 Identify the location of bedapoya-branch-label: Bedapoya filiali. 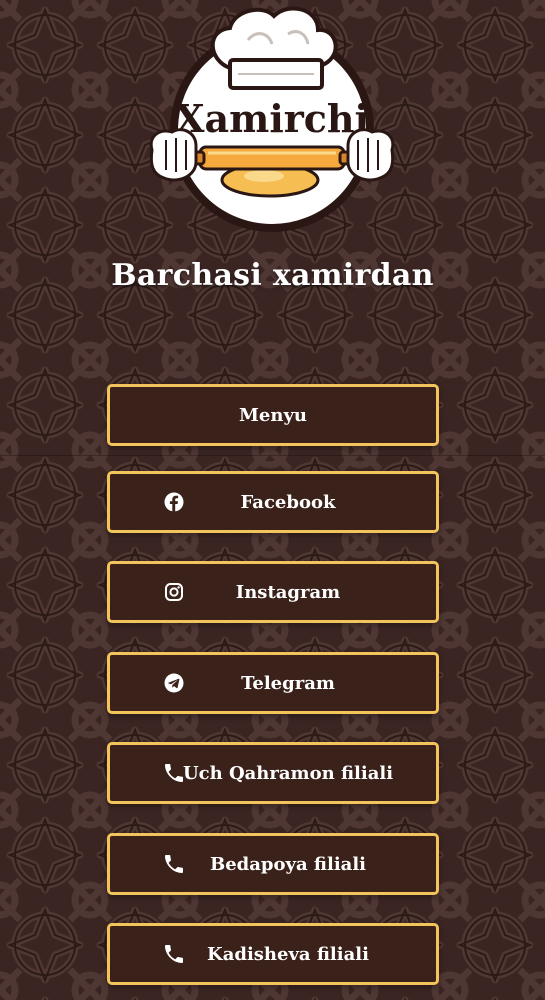
(288, 864).